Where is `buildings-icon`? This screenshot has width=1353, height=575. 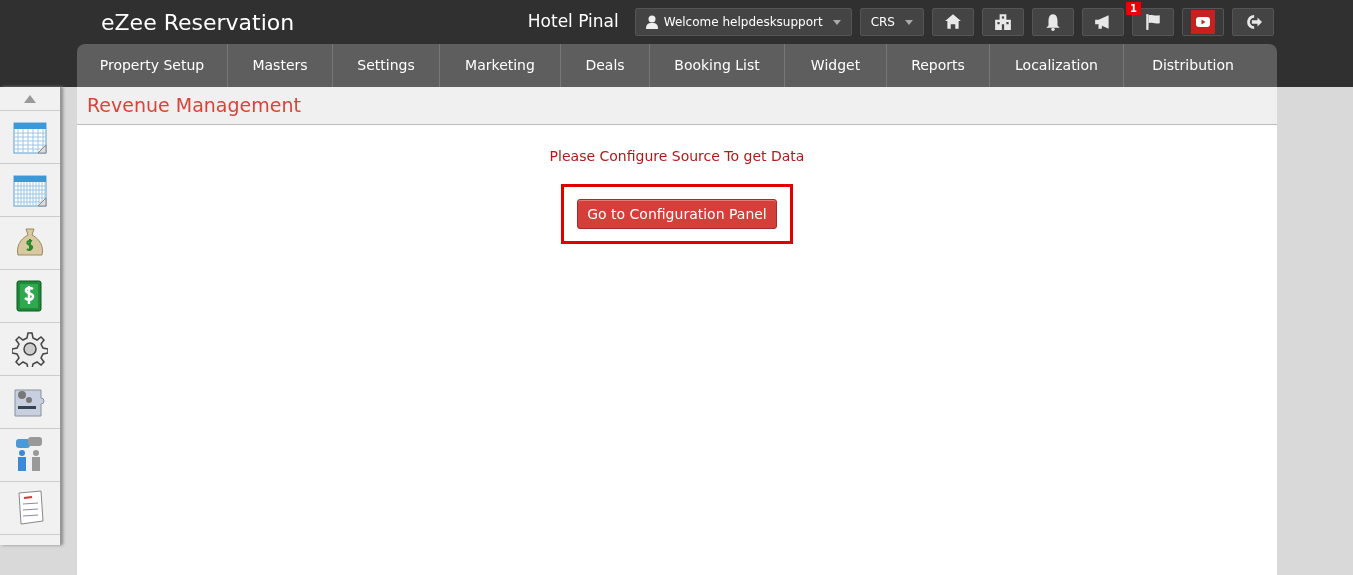
buildings-icon is located at coordinates (1003, 22).